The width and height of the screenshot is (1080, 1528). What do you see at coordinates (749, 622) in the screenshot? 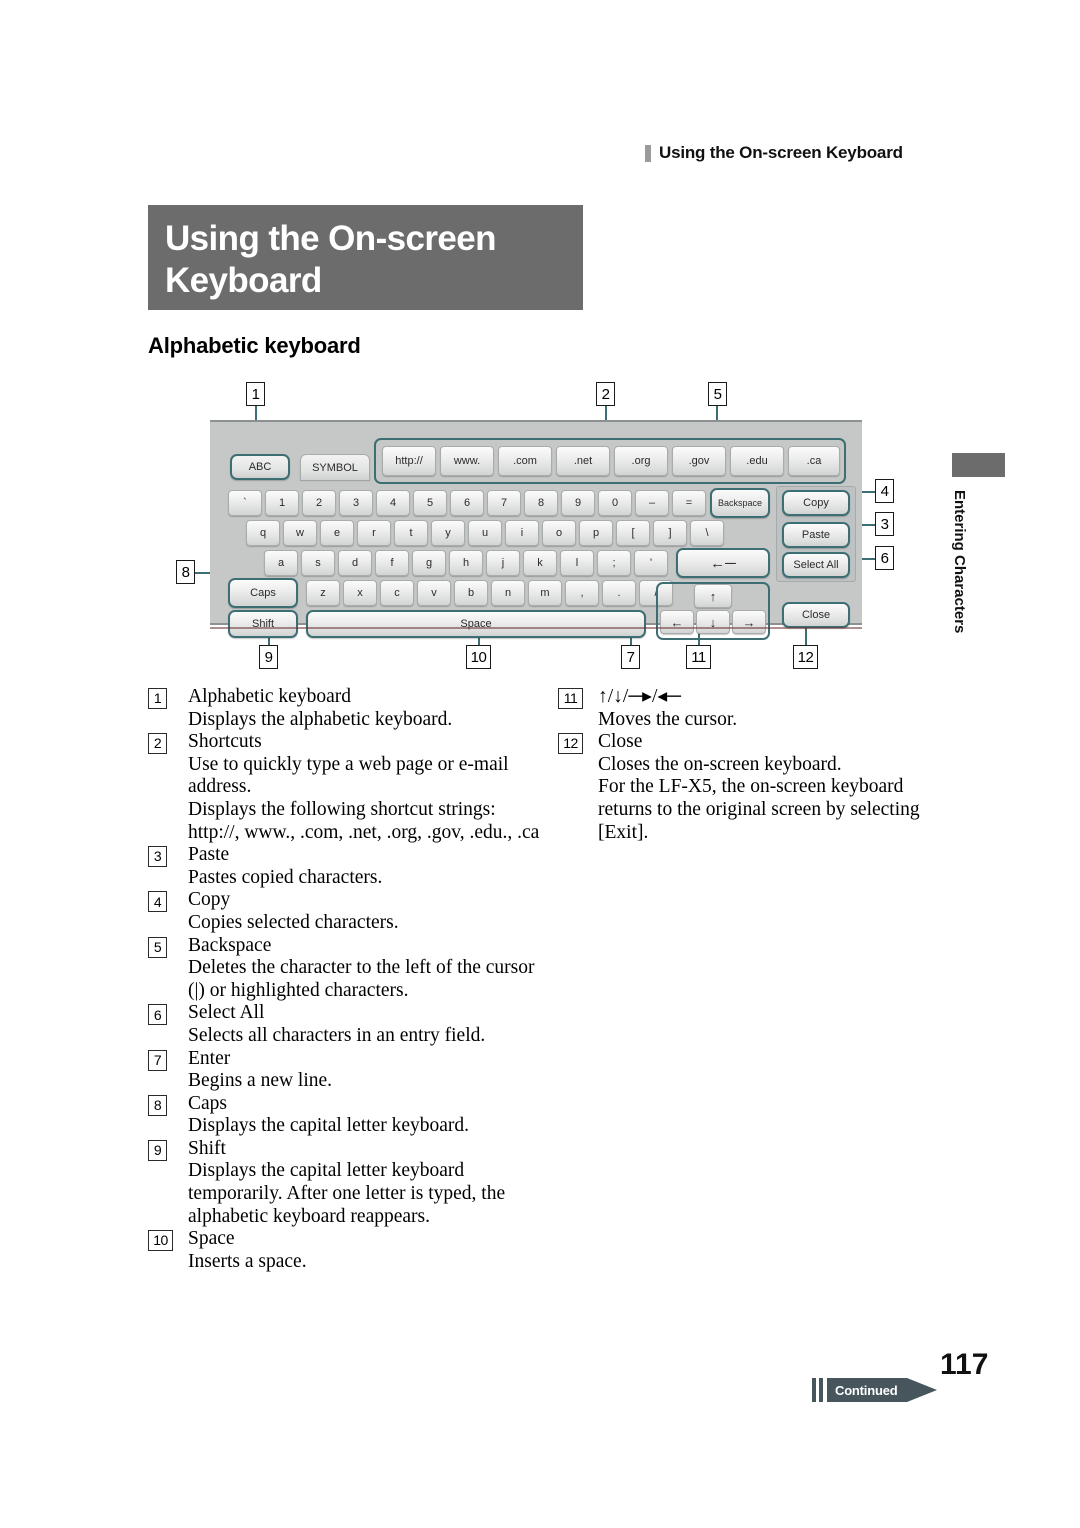
I see `key-arrow-right: →` at bounding box center [749, 622].